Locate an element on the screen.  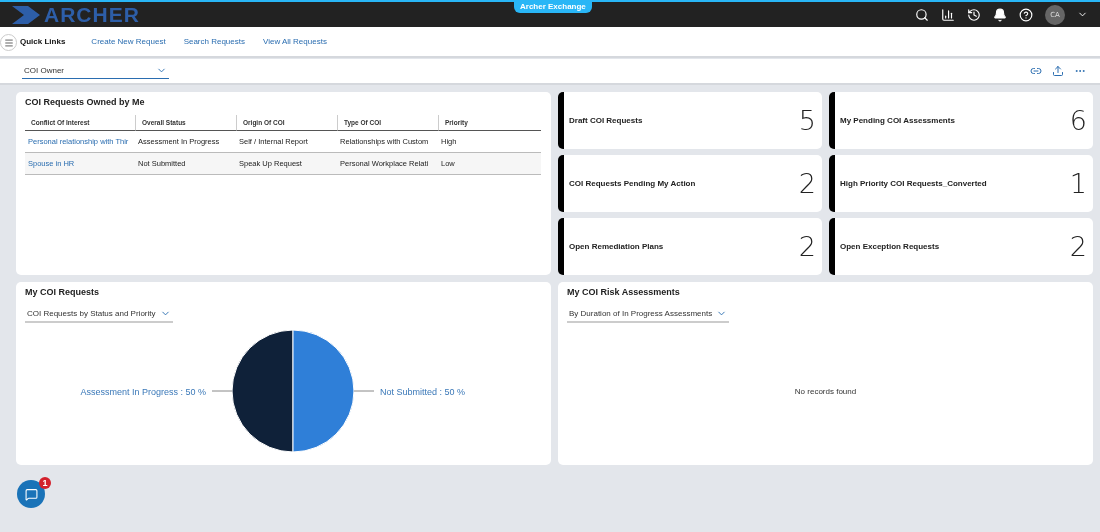
notification-badge: 1 is located at coordinates (45, 483).